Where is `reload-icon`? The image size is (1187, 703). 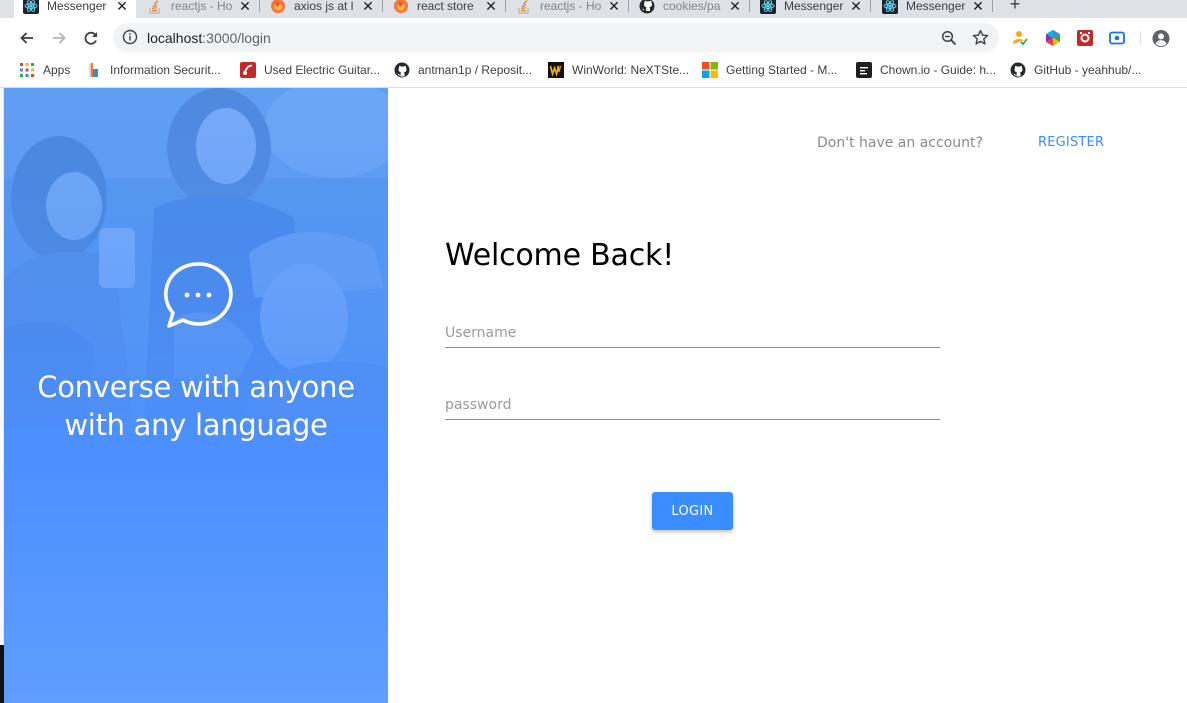 reload-icon is located at coordinates (91, 38).